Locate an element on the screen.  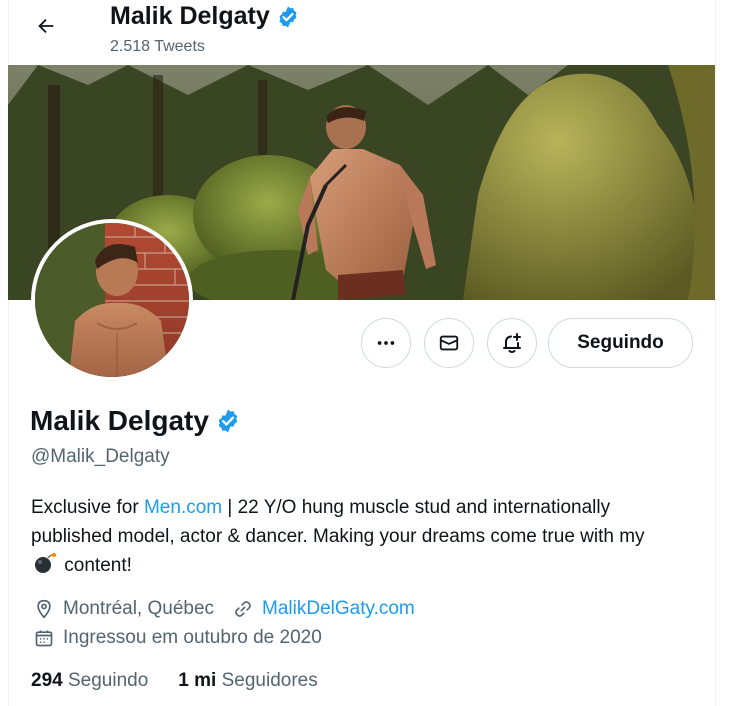
followers-stat: 1 mi Seguidores is located at coordinates (247, 681).